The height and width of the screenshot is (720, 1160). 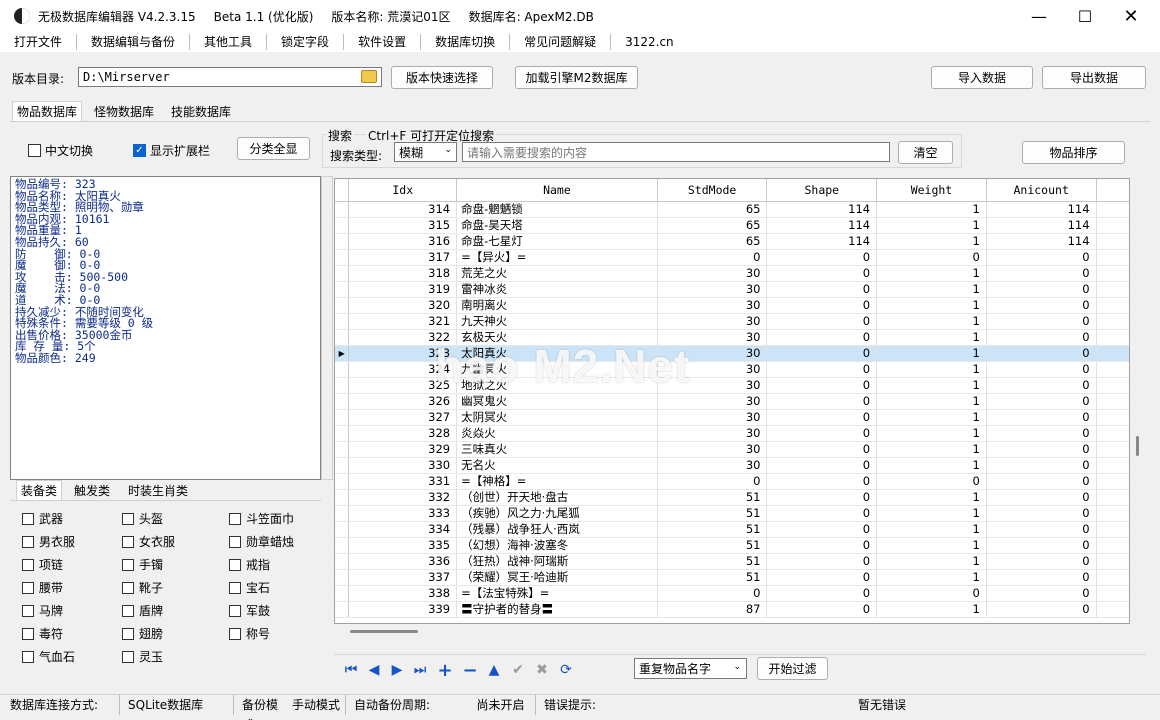 What do you see at coordinates (327, 328) in the screenshot?
I see `info-panel-scrollbar` at bounding box center [327, 328].